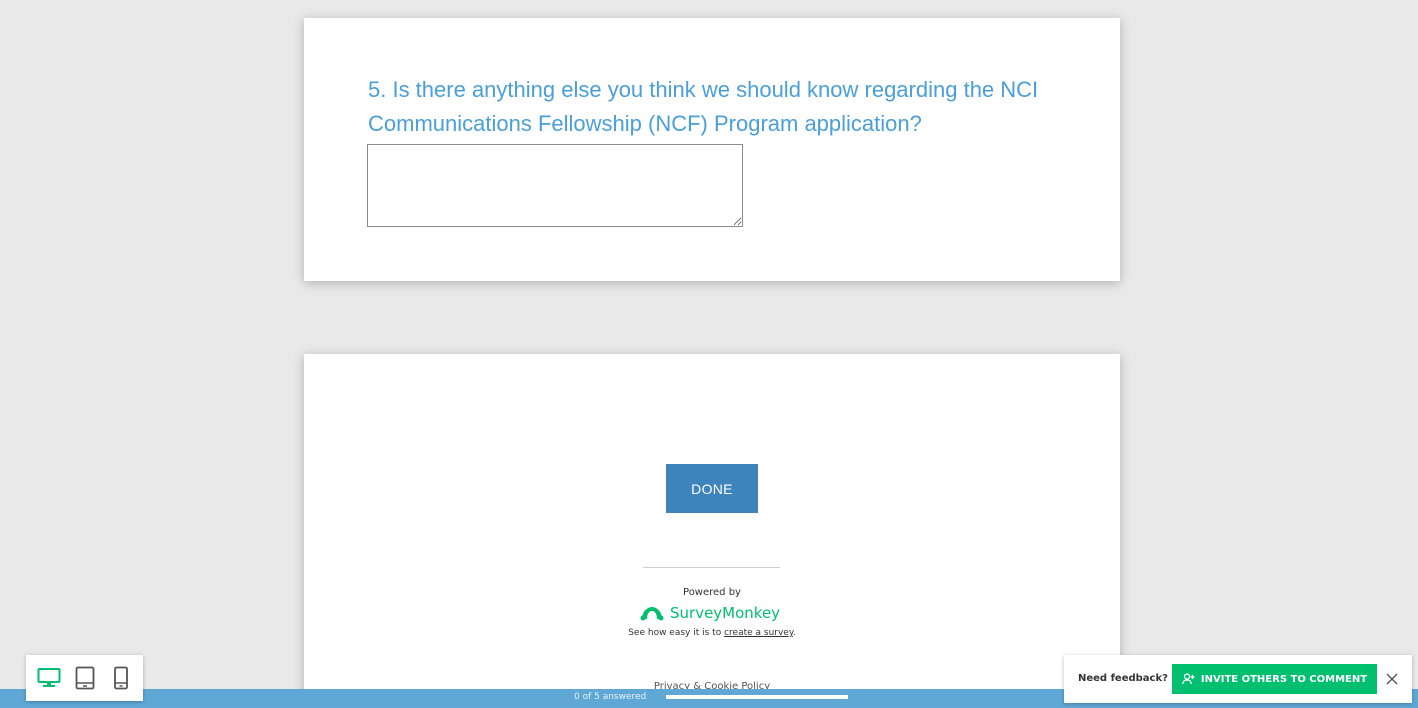  Describe the element at coordinates (712, 488) in the screenshot. I see `done-button: DONE` at that location.